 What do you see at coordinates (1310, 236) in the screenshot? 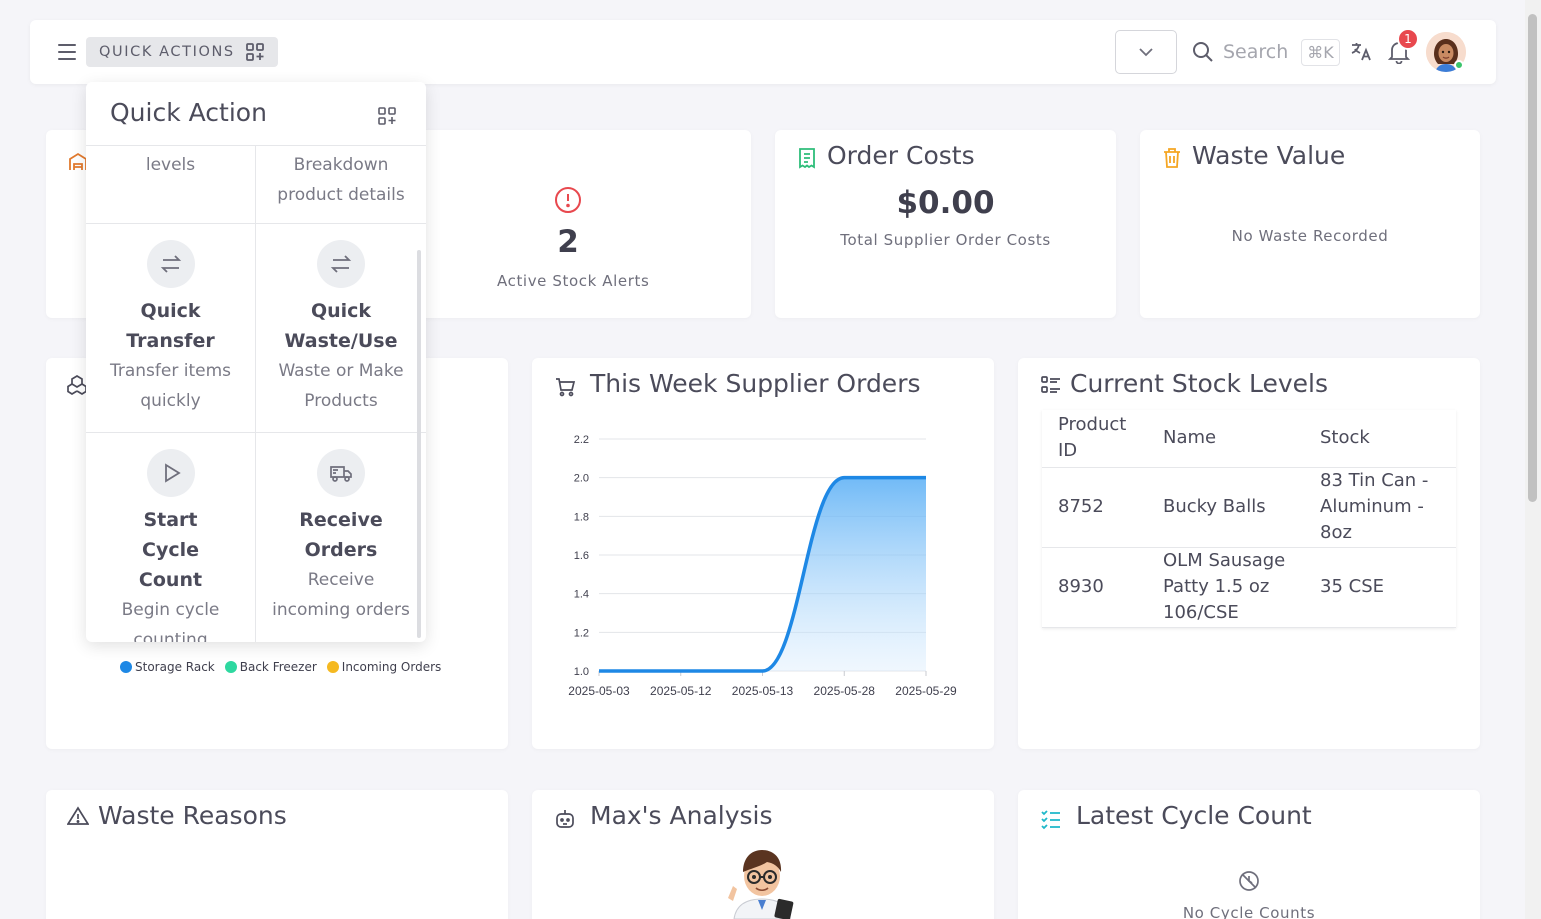
I see `waste-value-label: No Waste Recorded` at bounding box center [1310, 236].